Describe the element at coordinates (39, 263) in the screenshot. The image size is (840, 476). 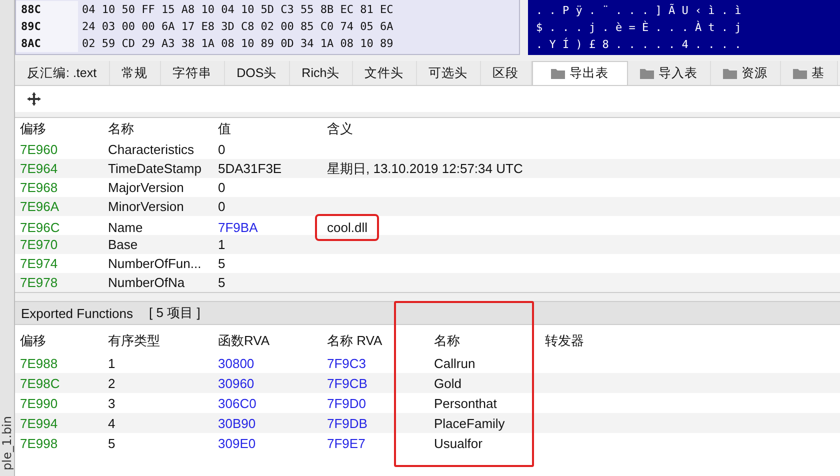
I see `offset-cell-text: 7E974` at that location.